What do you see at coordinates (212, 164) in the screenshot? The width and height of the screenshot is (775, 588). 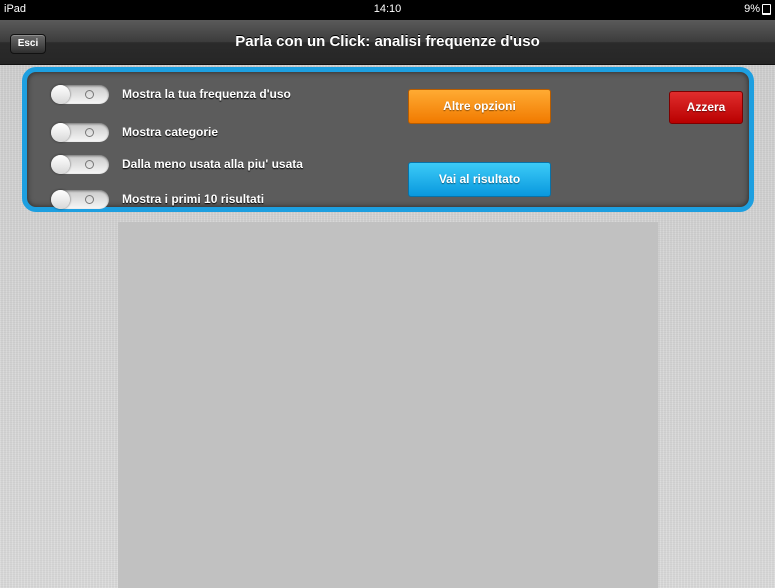 I see `sort-ascending-label: Dalla meno usata alla piu' usata` at bounding box center [212, 164].